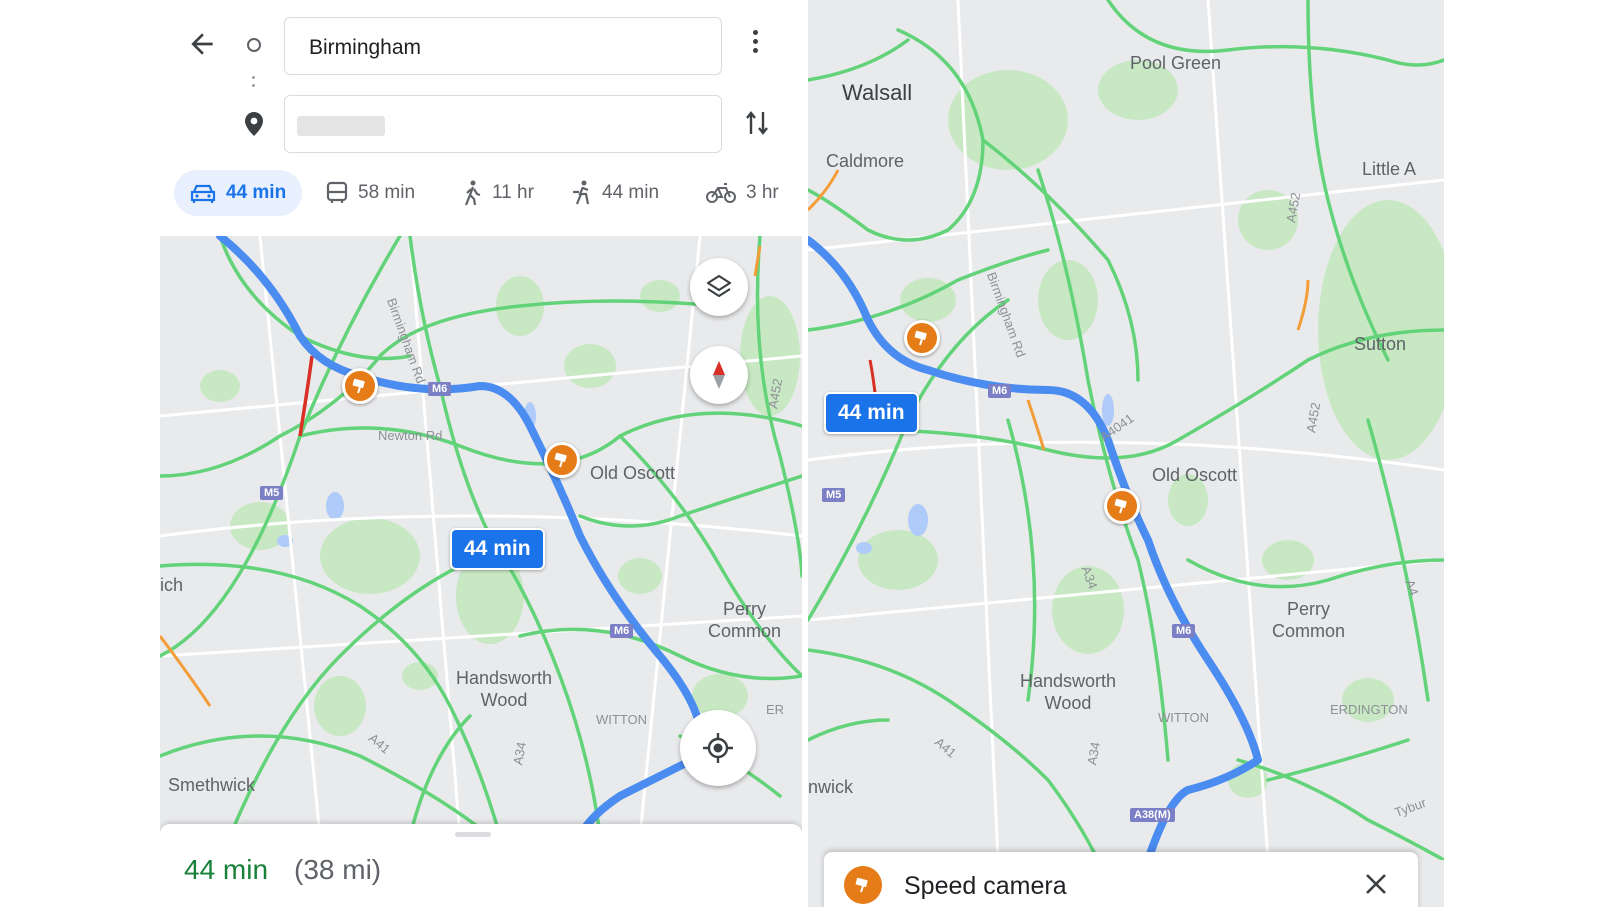  I want to click on place-label: Pool Green, so click(1176, 63).